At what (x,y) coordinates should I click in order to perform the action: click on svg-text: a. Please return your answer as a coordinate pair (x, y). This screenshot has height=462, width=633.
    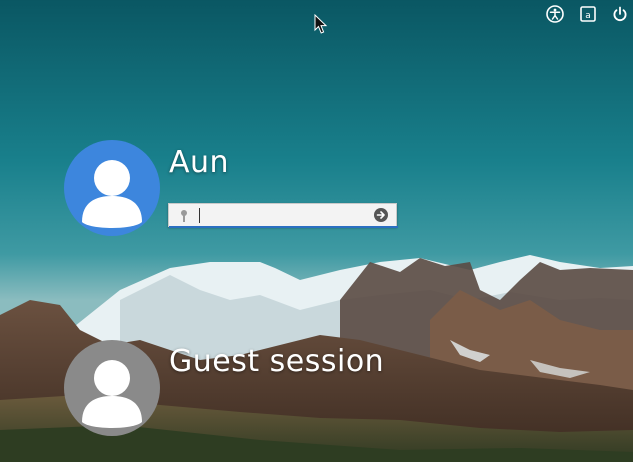
    Looking at the image, I should click on (588, 16).